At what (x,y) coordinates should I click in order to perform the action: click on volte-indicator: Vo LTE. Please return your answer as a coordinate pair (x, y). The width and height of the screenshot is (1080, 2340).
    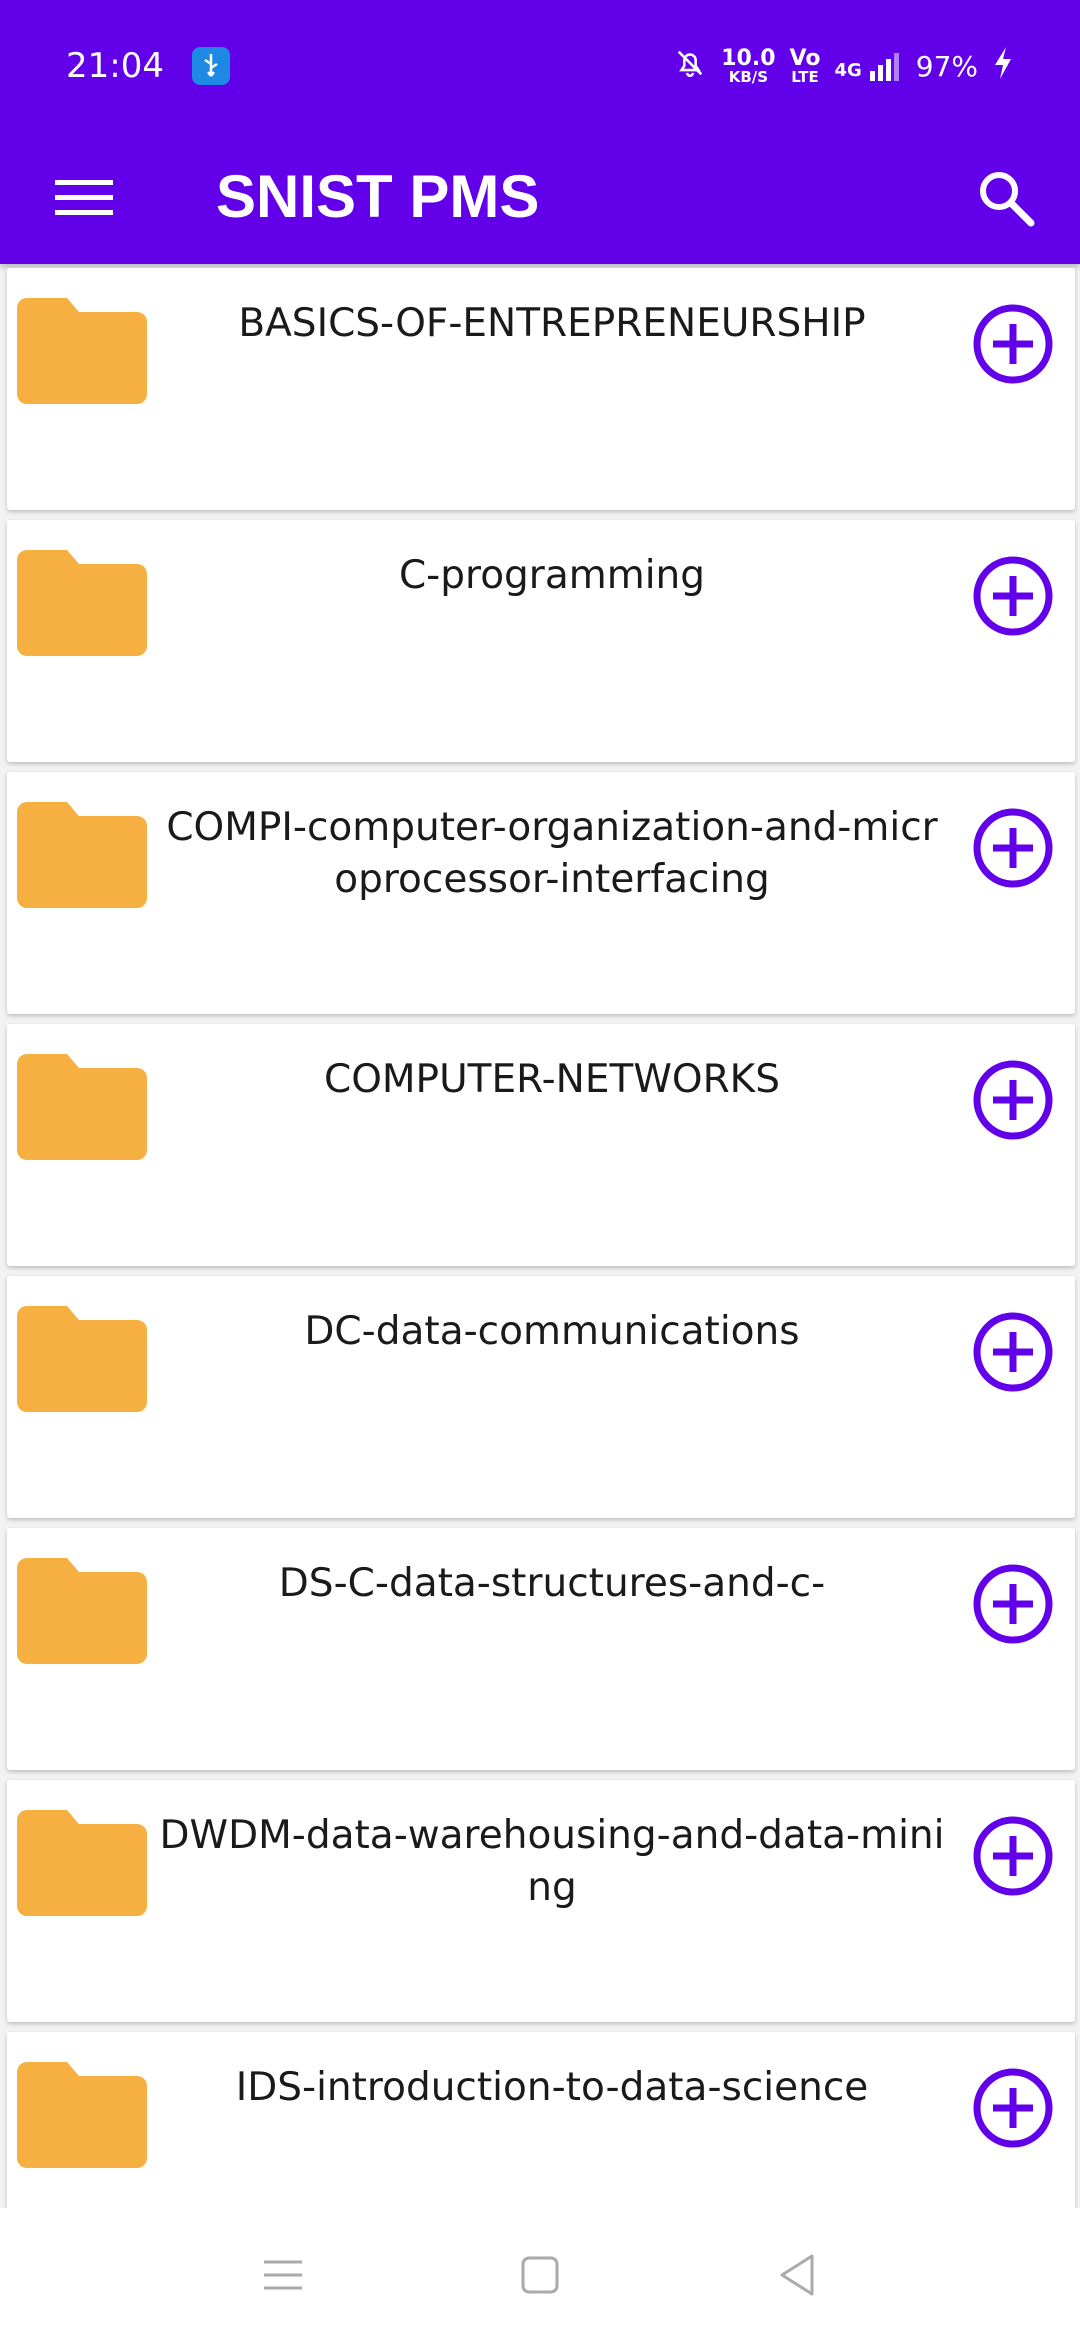
    Looking at the image, I should click on (805, 65).